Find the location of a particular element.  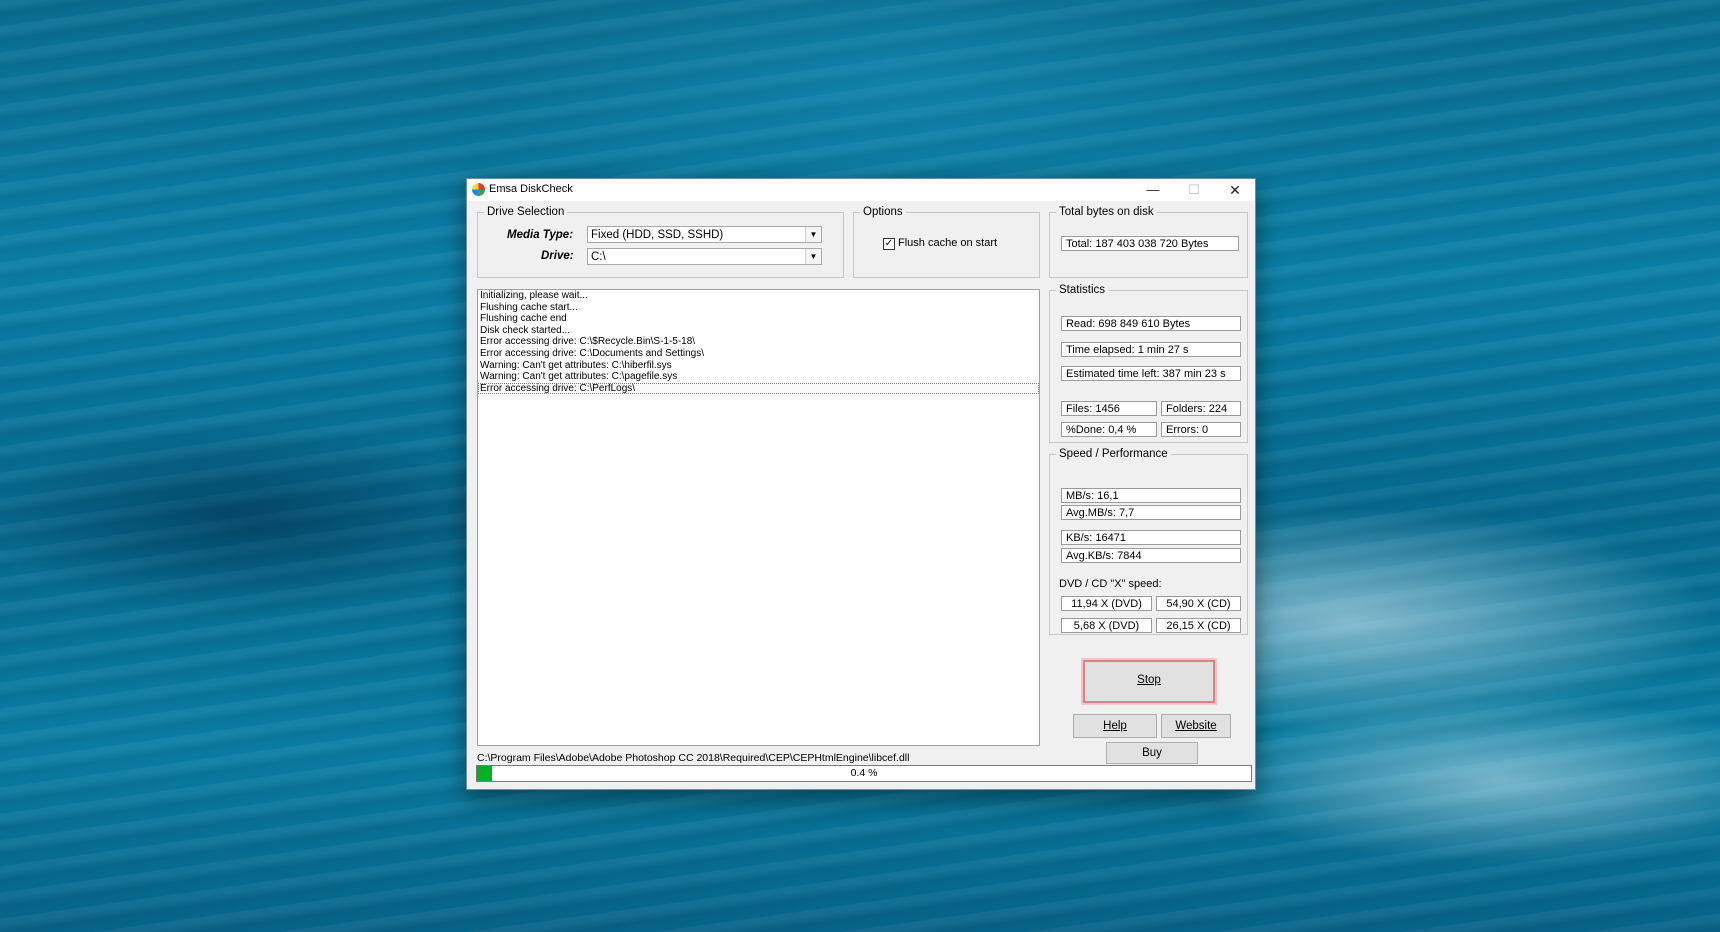

drive-value: C:\ is located at coordinates (598, 257).